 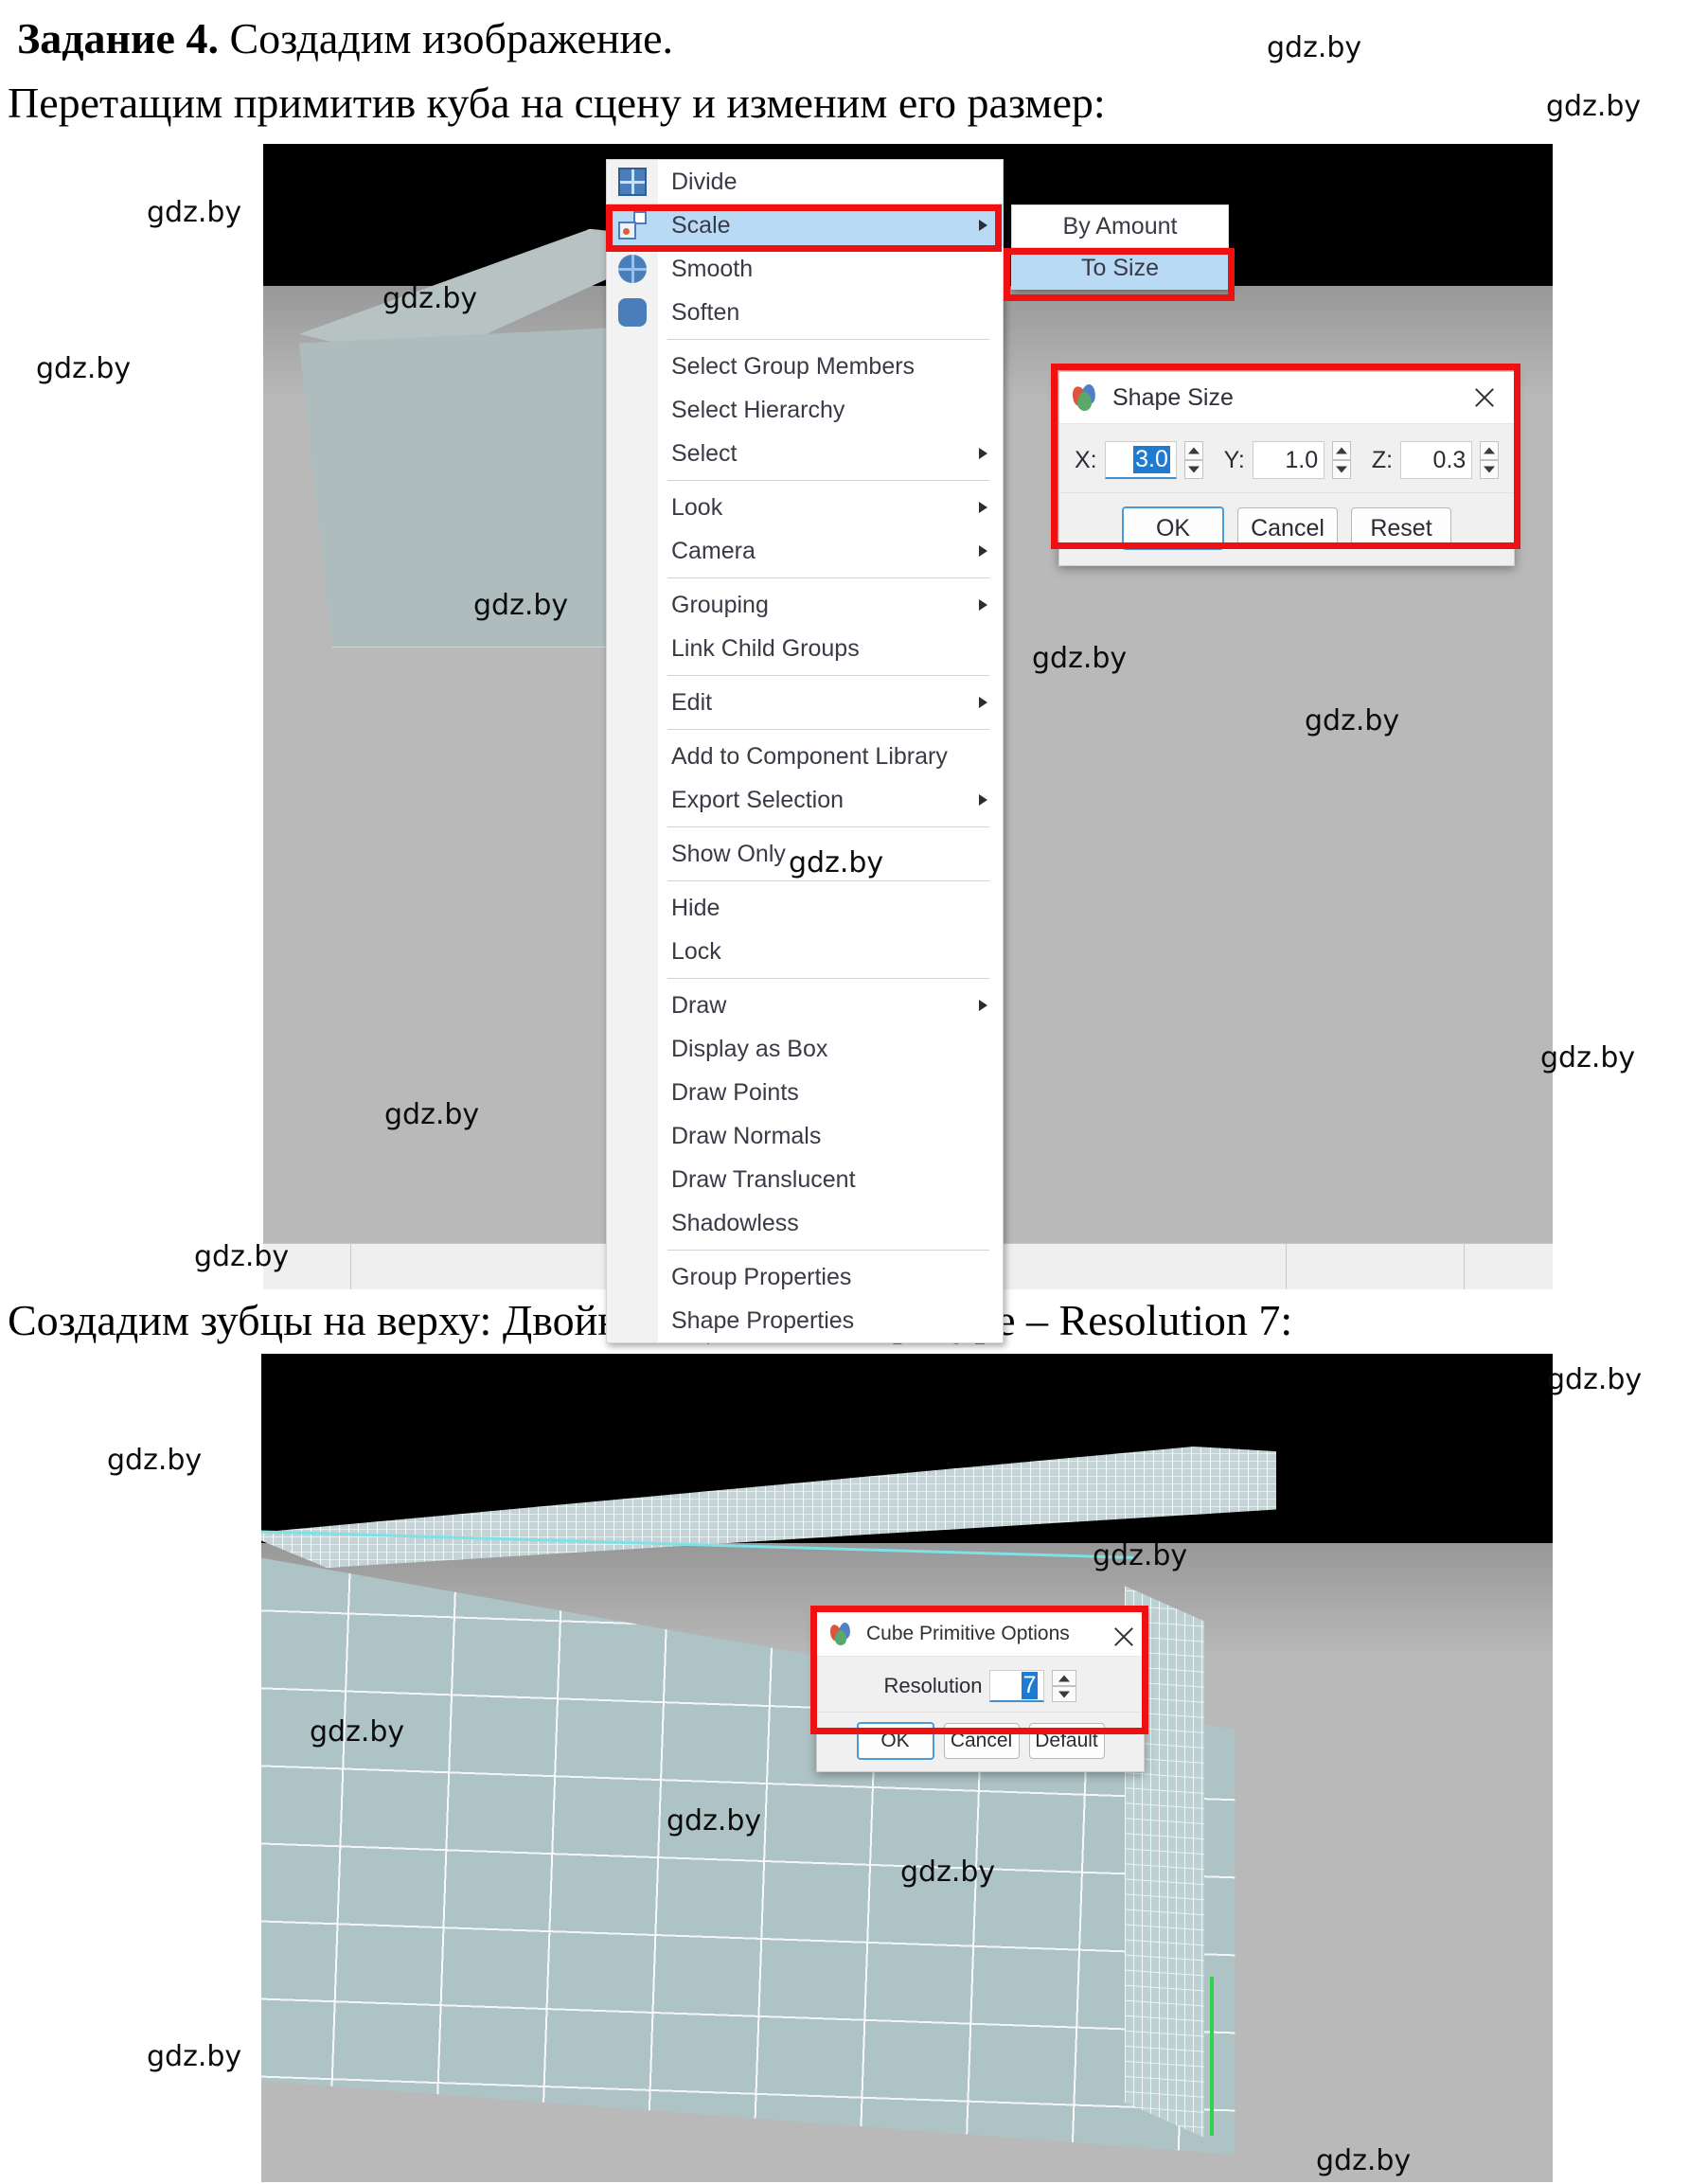 I want to click on menu-item-hide: Hide, so click(x=805, y=908).